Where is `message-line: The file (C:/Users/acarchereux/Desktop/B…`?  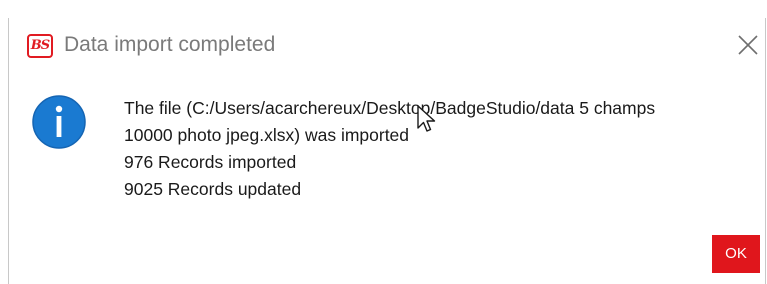
message-line: The file (C:/Users/acarchereux/Desktop/B… is located at coordinates (390, 108).